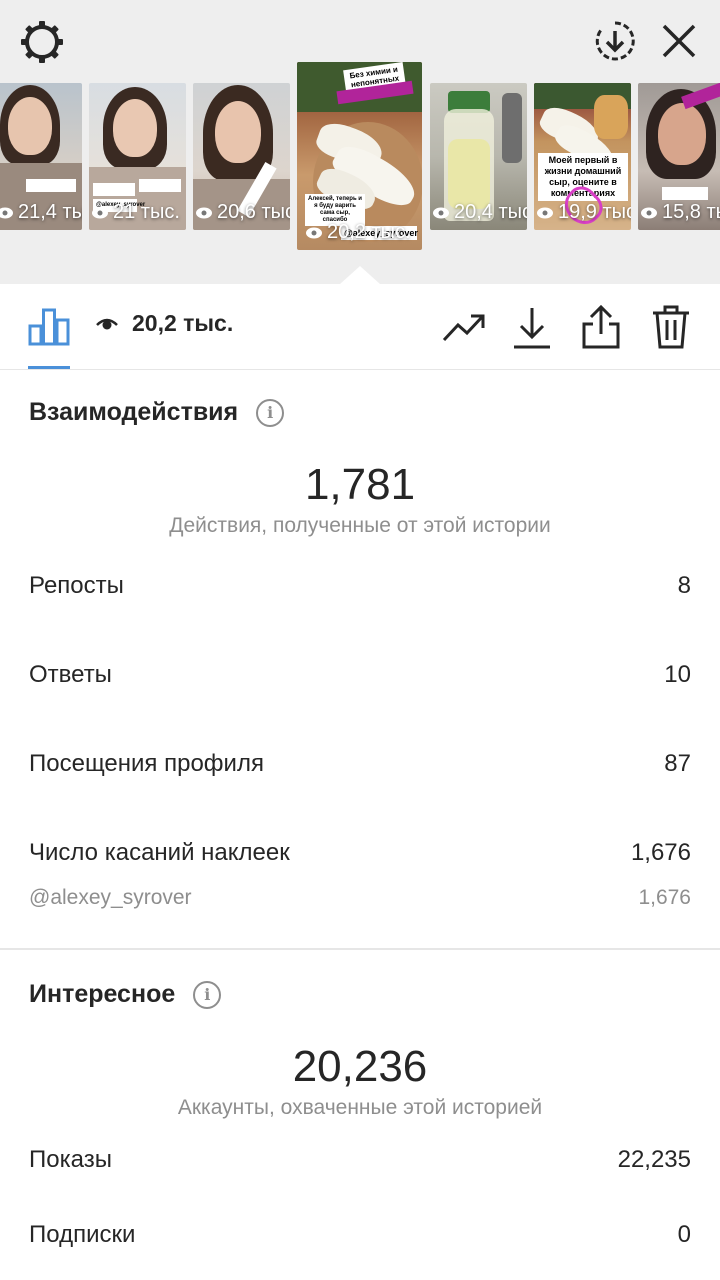 Image resolution: width=720 pixels, height=1280 pixels. I want to click on eye-icon, so click(107, 323).